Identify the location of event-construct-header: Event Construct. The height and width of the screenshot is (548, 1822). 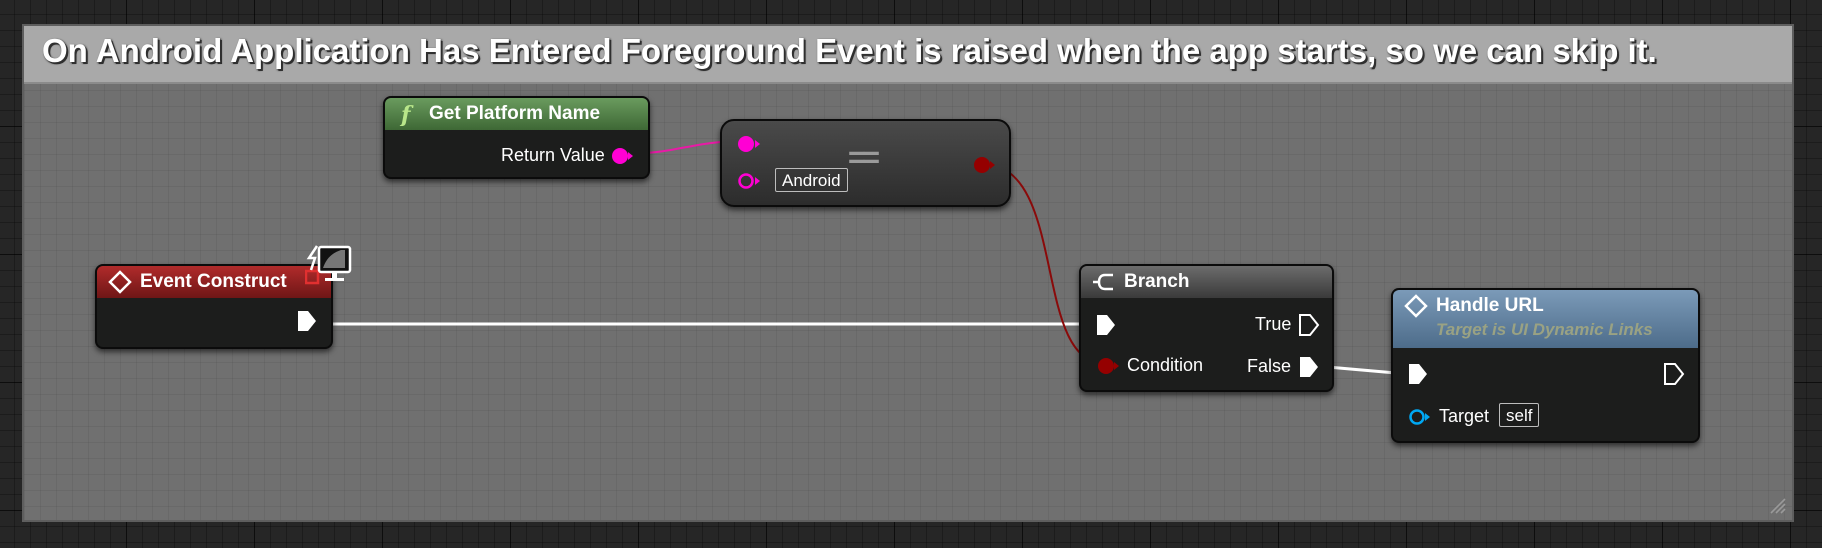
(214, 282).